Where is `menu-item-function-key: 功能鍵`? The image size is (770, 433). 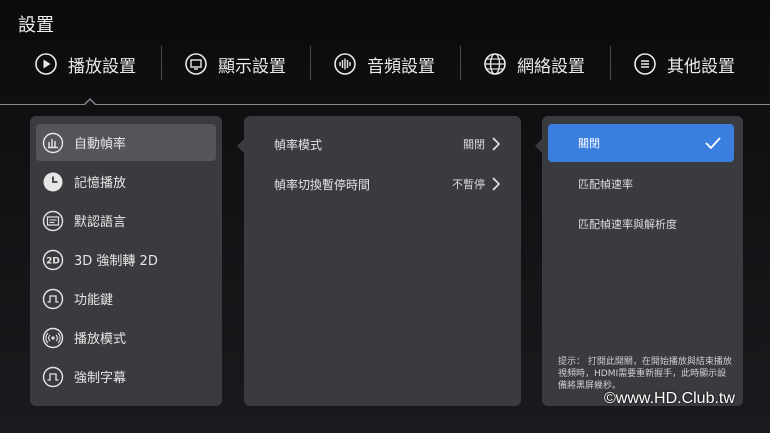
menu-item-function-key: 功能鍵 is located at coordinates (126, 298).